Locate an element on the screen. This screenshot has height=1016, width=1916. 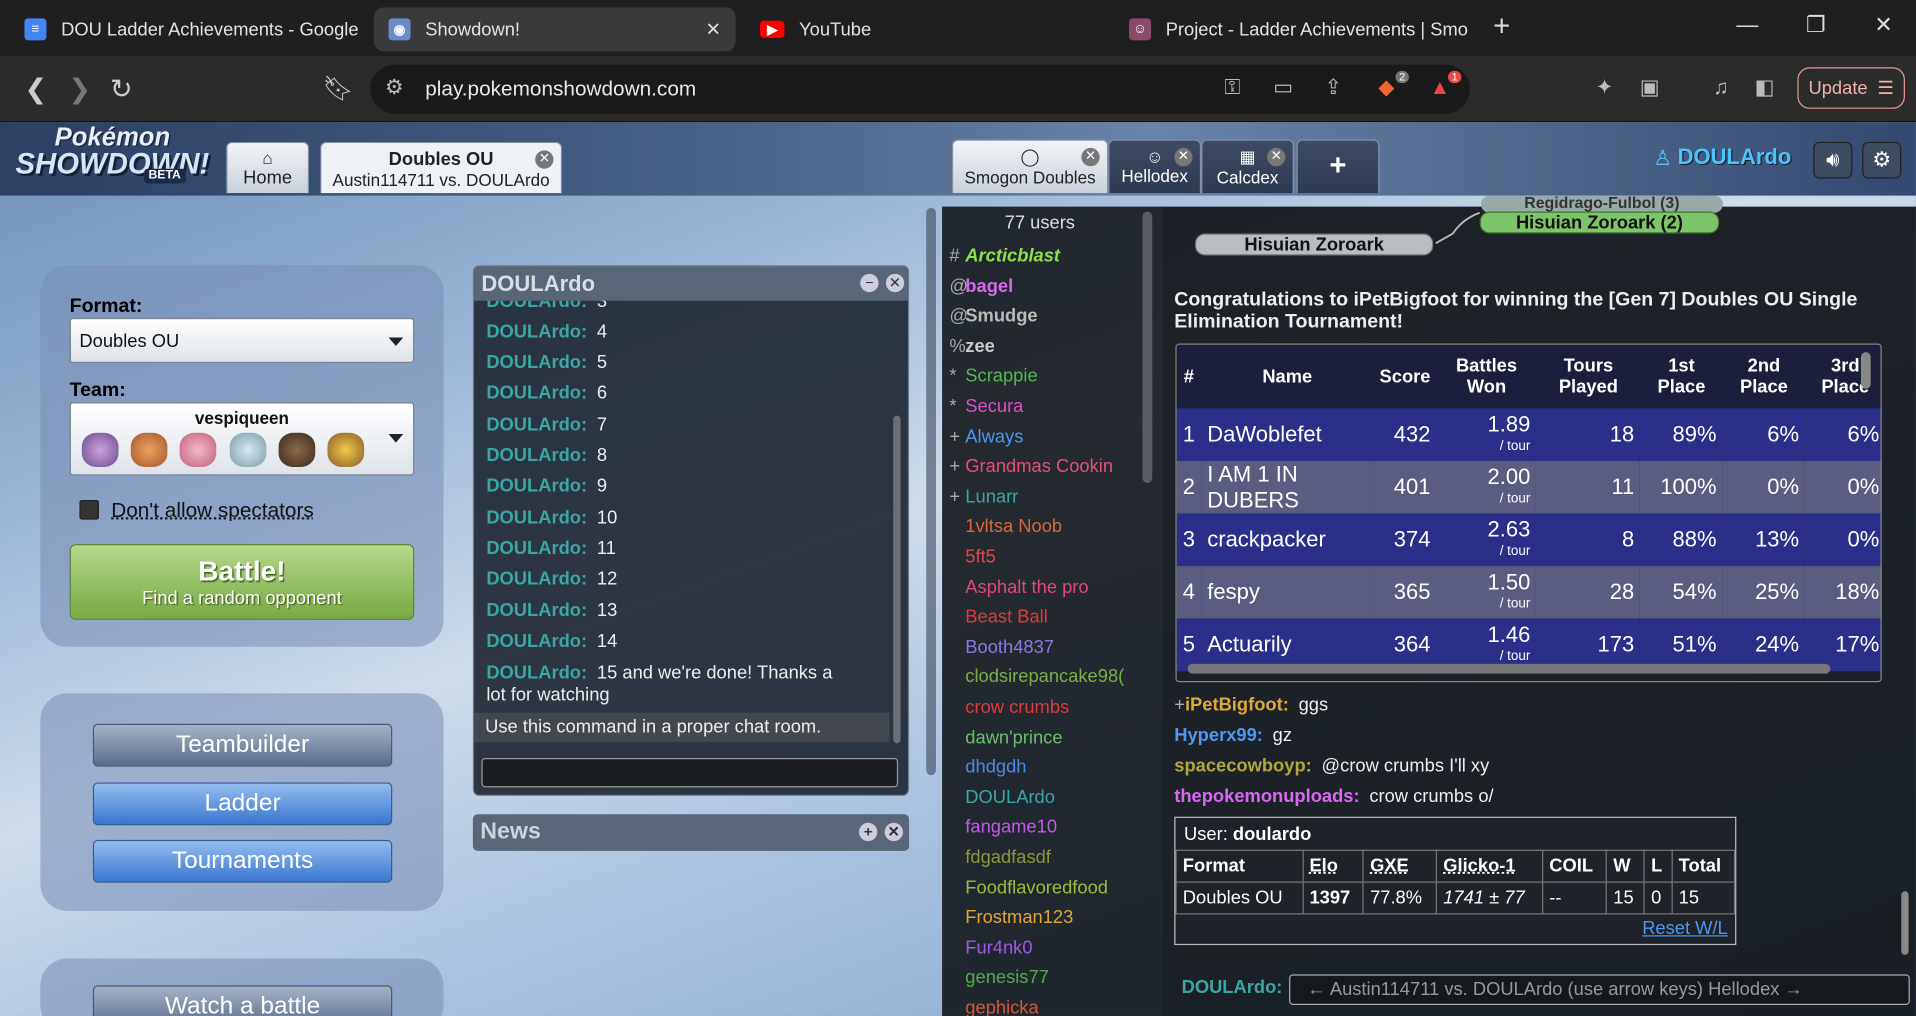
user-icon: ♙ is located at coordinates (1662, 158).